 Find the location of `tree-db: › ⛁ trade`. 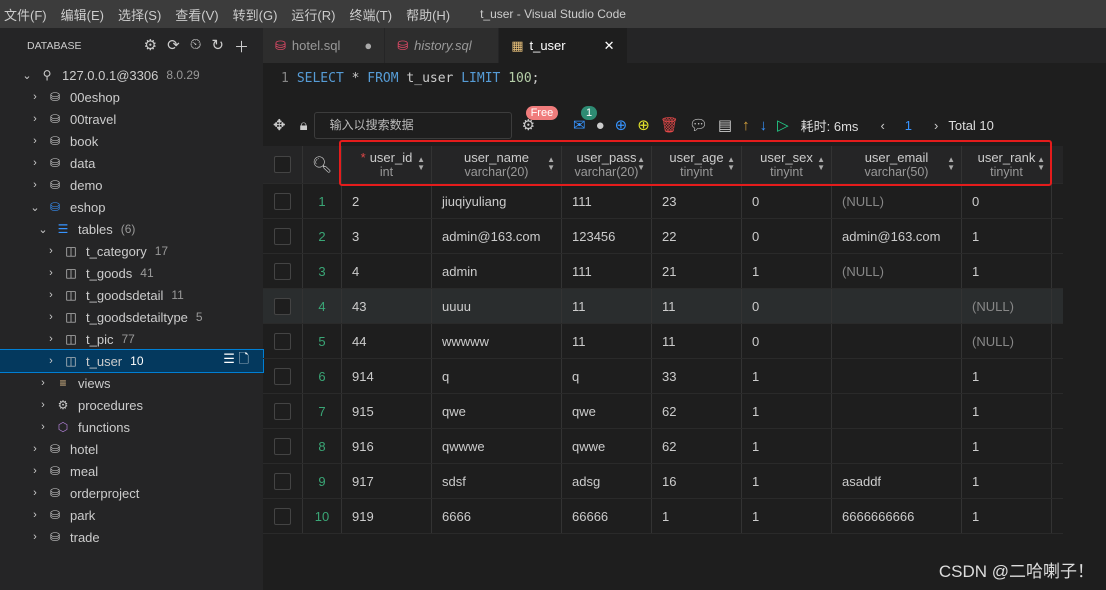

tree-db: › ⛁ trade is located at coordinates (131, 537).